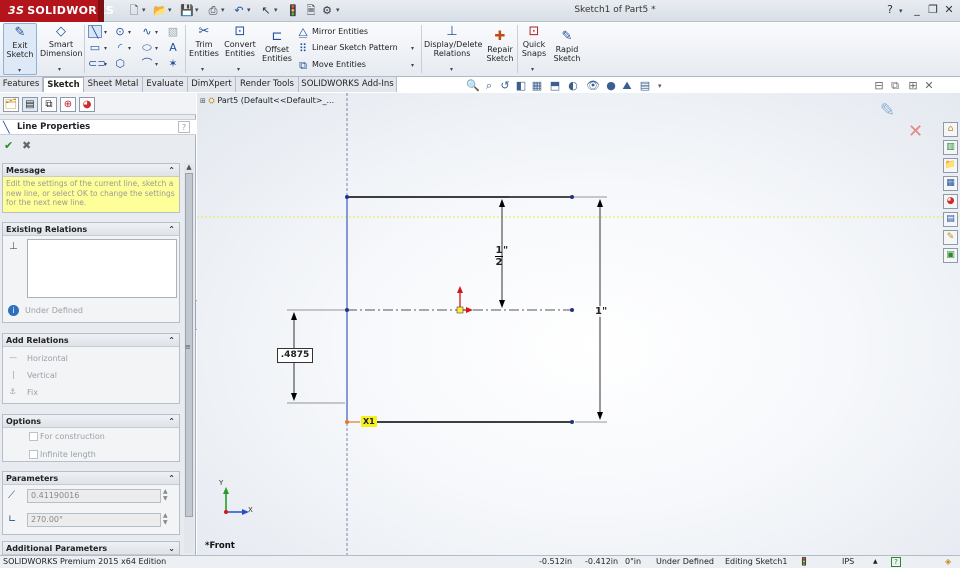 This screenshot has width=960, height=568. What do you see at coordinates (896, 562) in the screenshot?
I see `quick-tips-icon: ?` at bounding box center [896, 562].